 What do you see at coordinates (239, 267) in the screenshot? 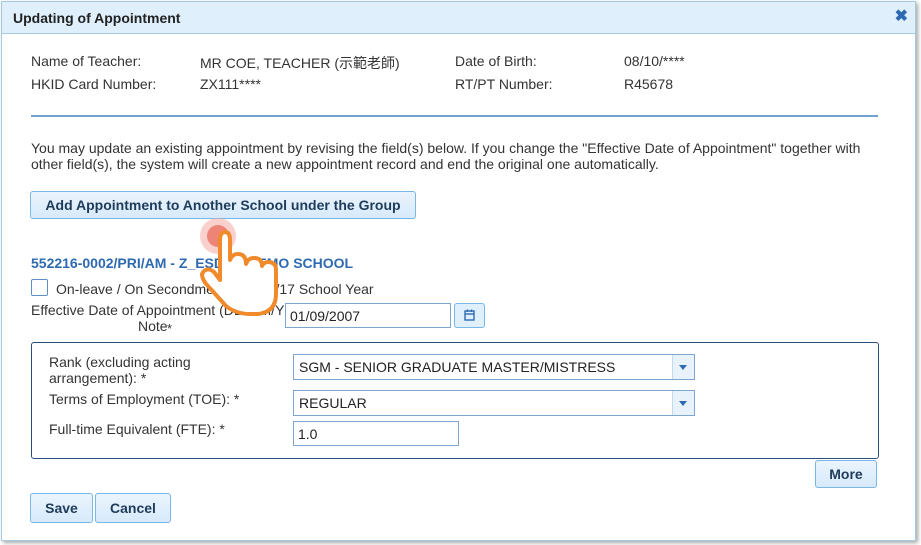
I see `pointing-hand-icon` at bounding box center [239, 267].